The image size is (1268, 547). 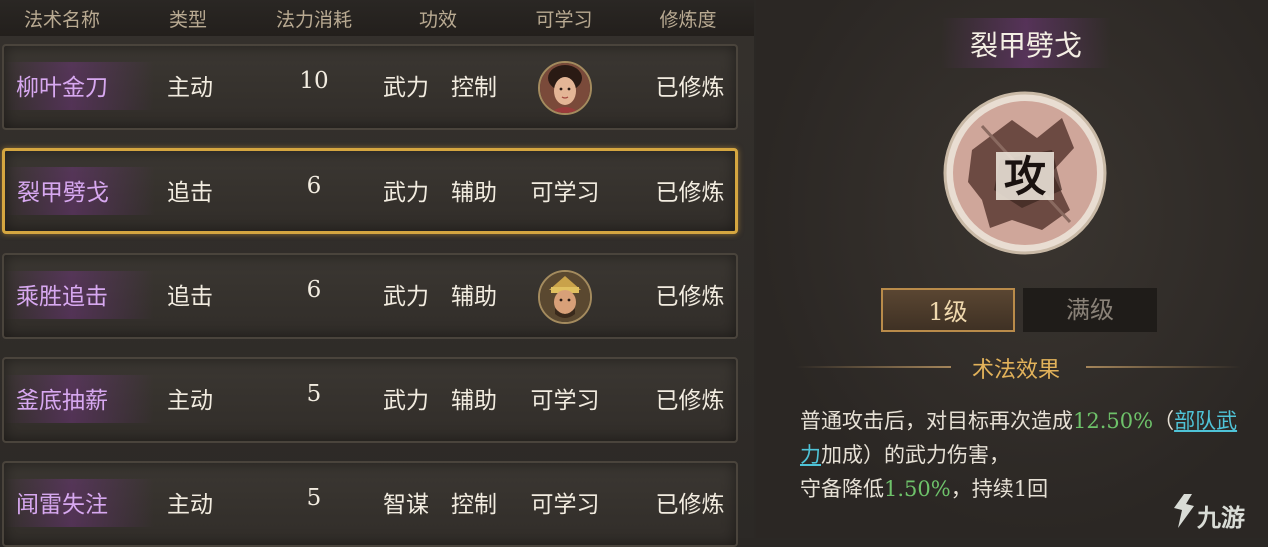 What do you see at coordinates (313, 20) in the screenshot?
I see `header-cost: 法力消耗` at bounding box center [313, 20].